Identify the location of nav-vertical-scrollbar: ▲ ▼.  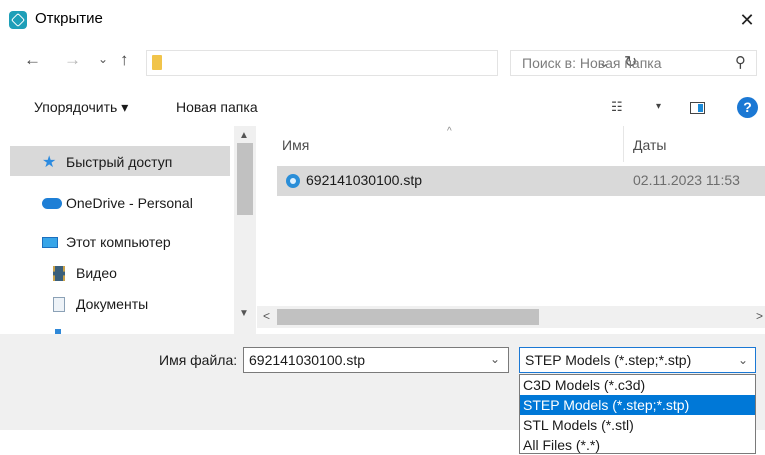
(245, 230).